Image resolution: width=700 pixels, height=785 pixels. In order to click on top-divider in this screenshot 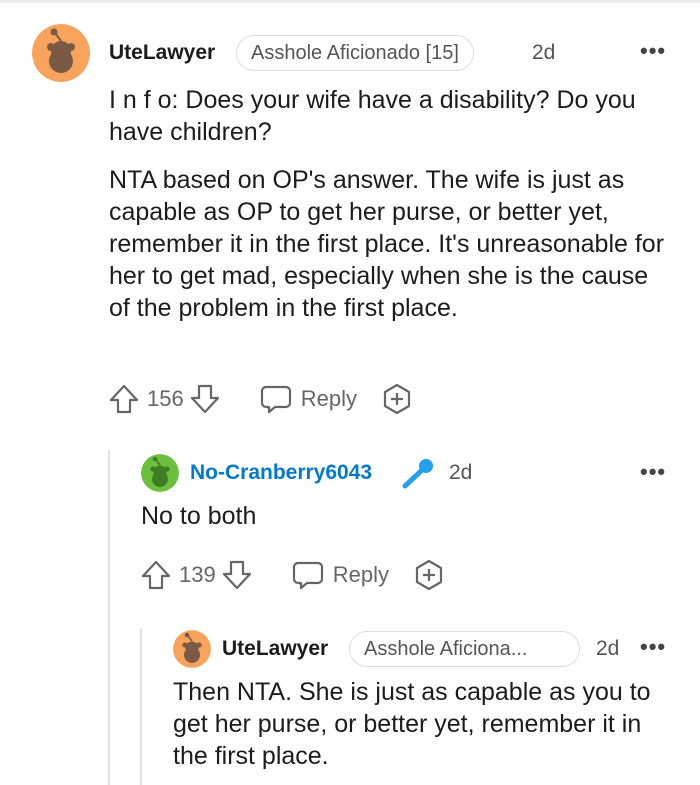, I will do `click(350, 1)`.